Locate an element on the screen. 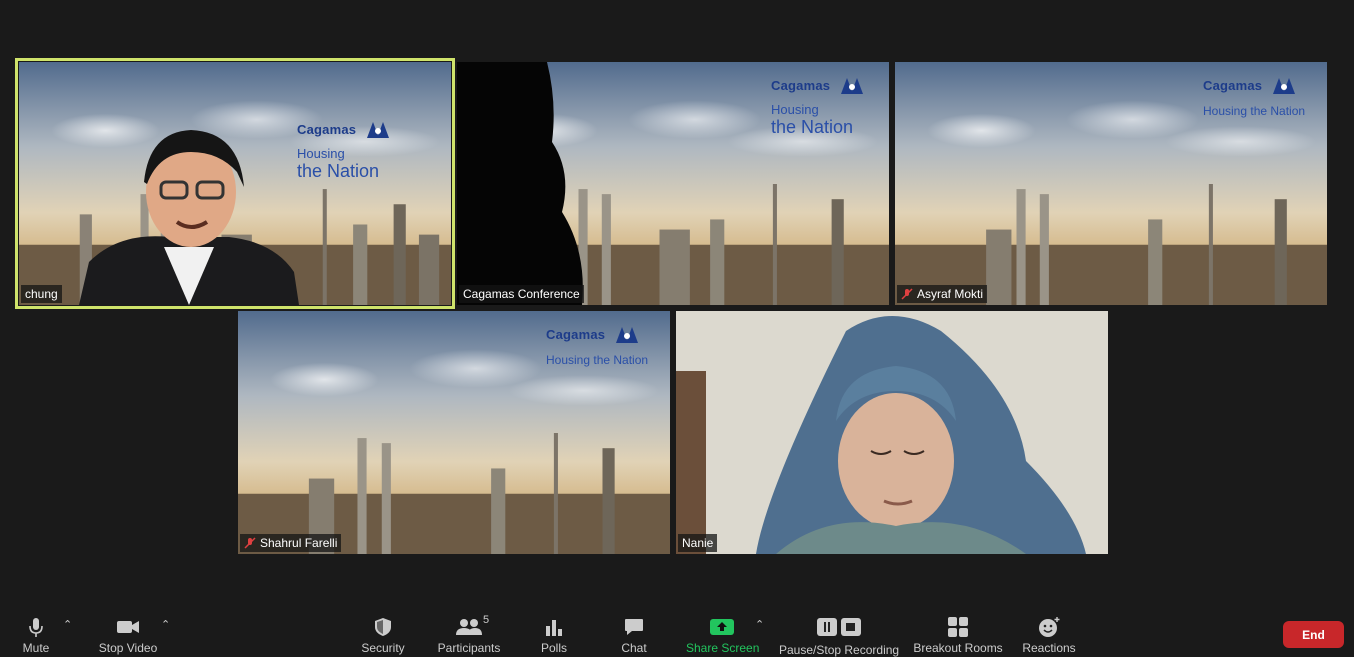 This screenshot has height=657, width=1354. share-screen-arrow-icon is located at coordinates (722, 627).